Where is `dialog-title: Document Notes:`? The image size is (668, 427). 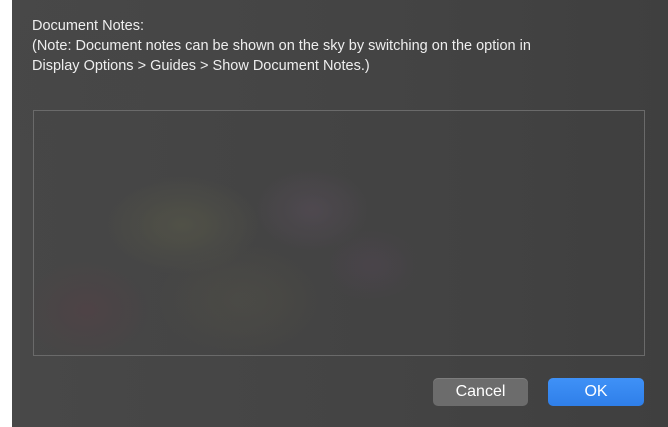
dialog-title: Document Notes: is located at coordinates (88, 26).